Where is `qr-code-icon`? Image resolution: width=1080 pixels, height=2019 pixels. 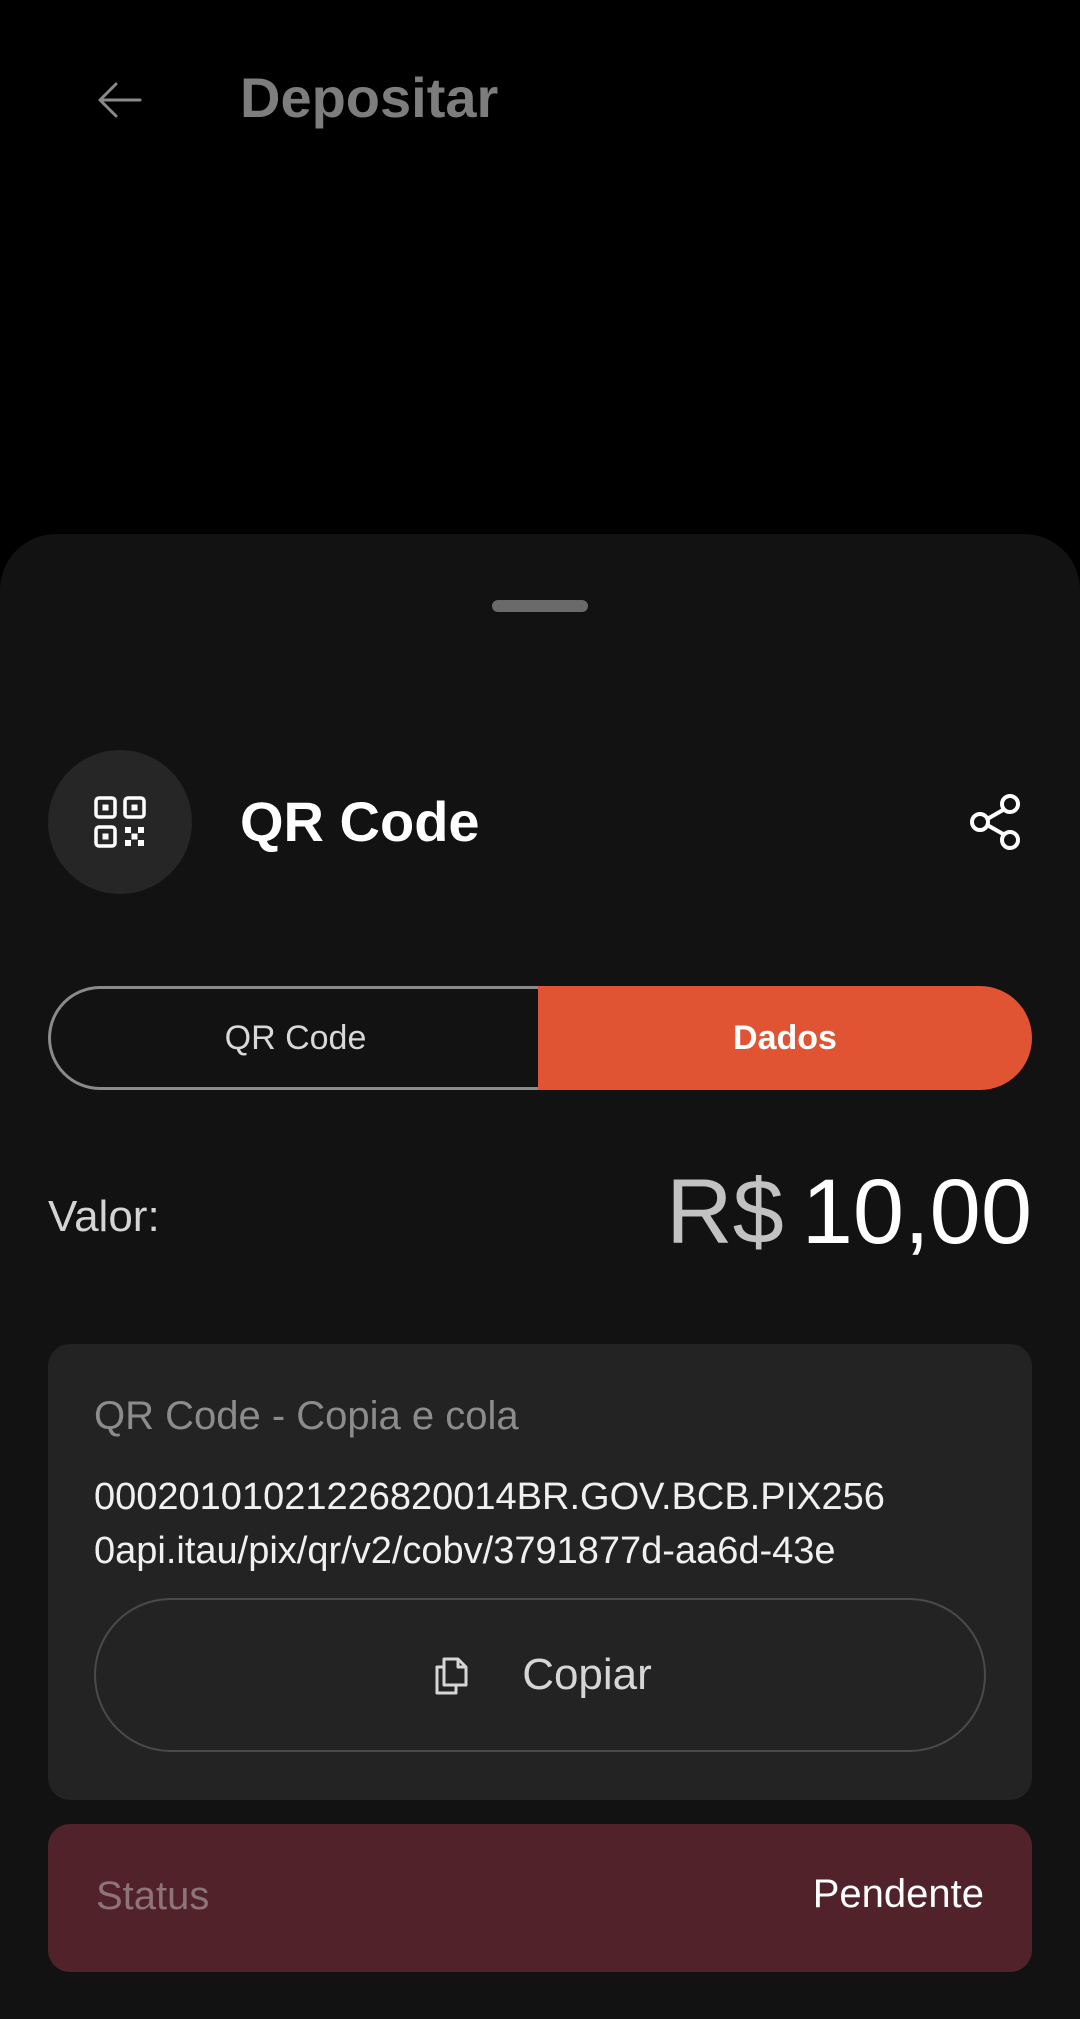
qr-code-icon is located at coordinates (120, 822).